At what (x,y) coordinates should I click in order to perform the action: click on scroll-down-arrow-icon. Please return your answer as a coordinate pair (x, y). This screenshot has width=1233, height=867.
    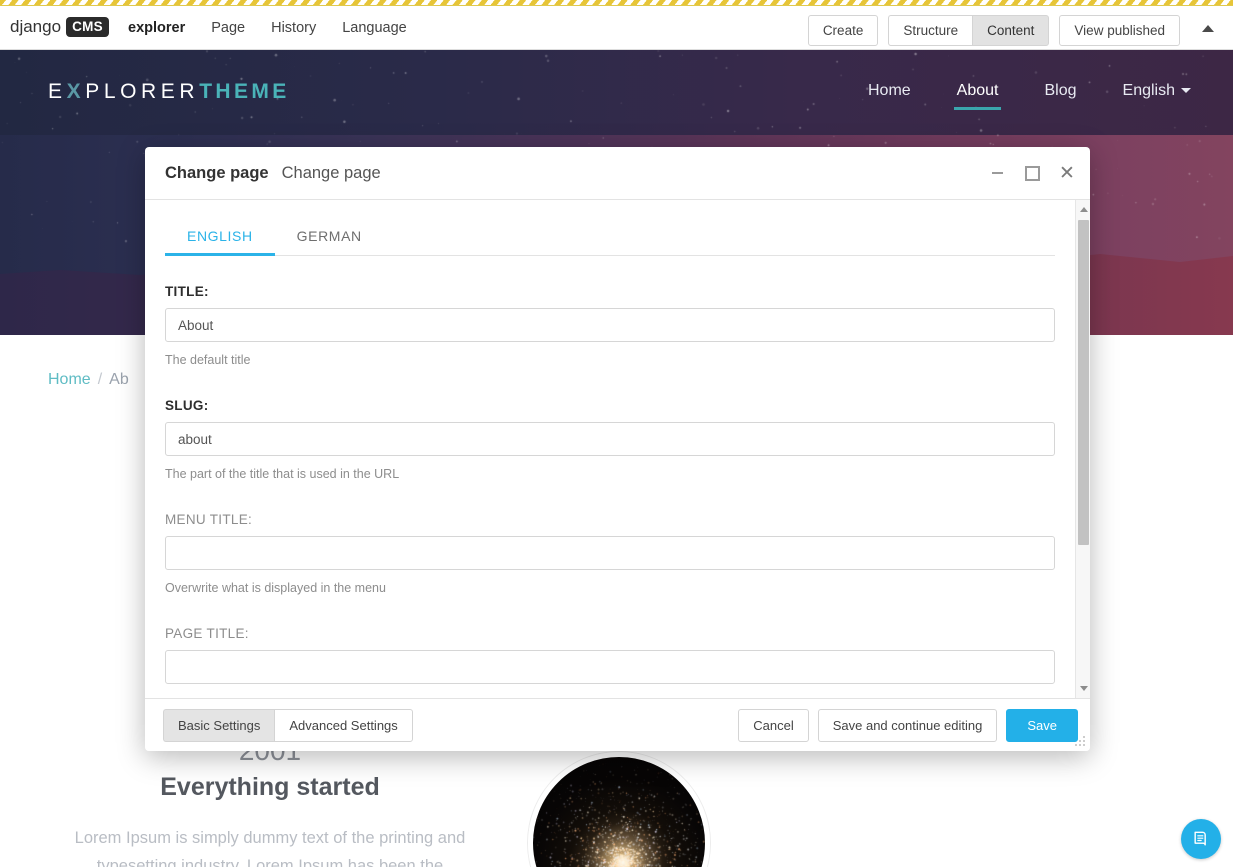
    Looking at the image, I should click on (1083, 688).